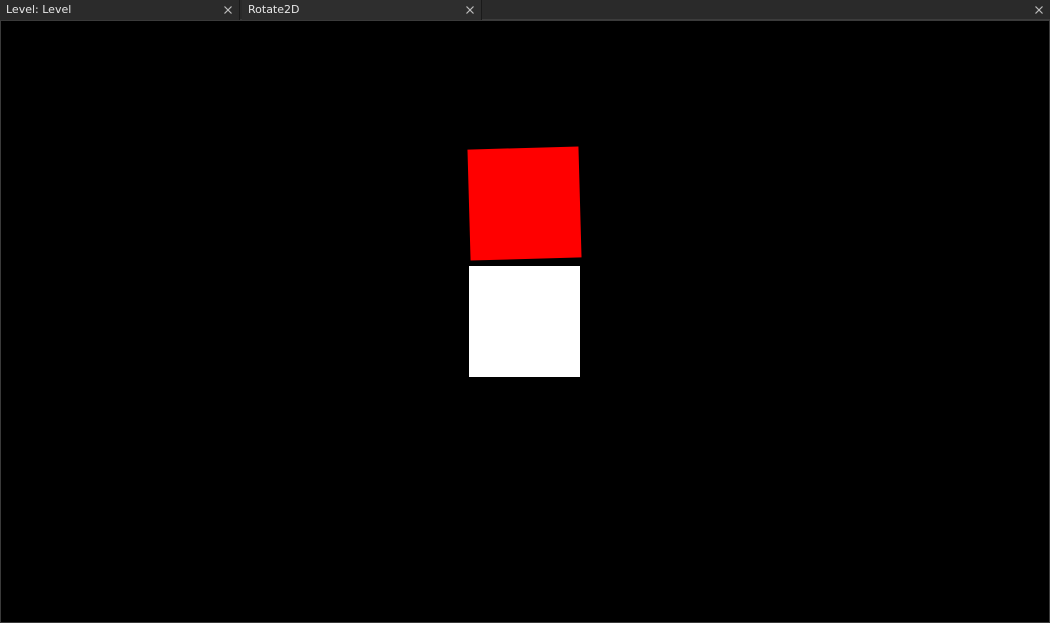  What do you see at coordinates (362, 10) in the screenshot?
I see `tab-rotate2d: Rotate2D` at bounding box center [362, 10].